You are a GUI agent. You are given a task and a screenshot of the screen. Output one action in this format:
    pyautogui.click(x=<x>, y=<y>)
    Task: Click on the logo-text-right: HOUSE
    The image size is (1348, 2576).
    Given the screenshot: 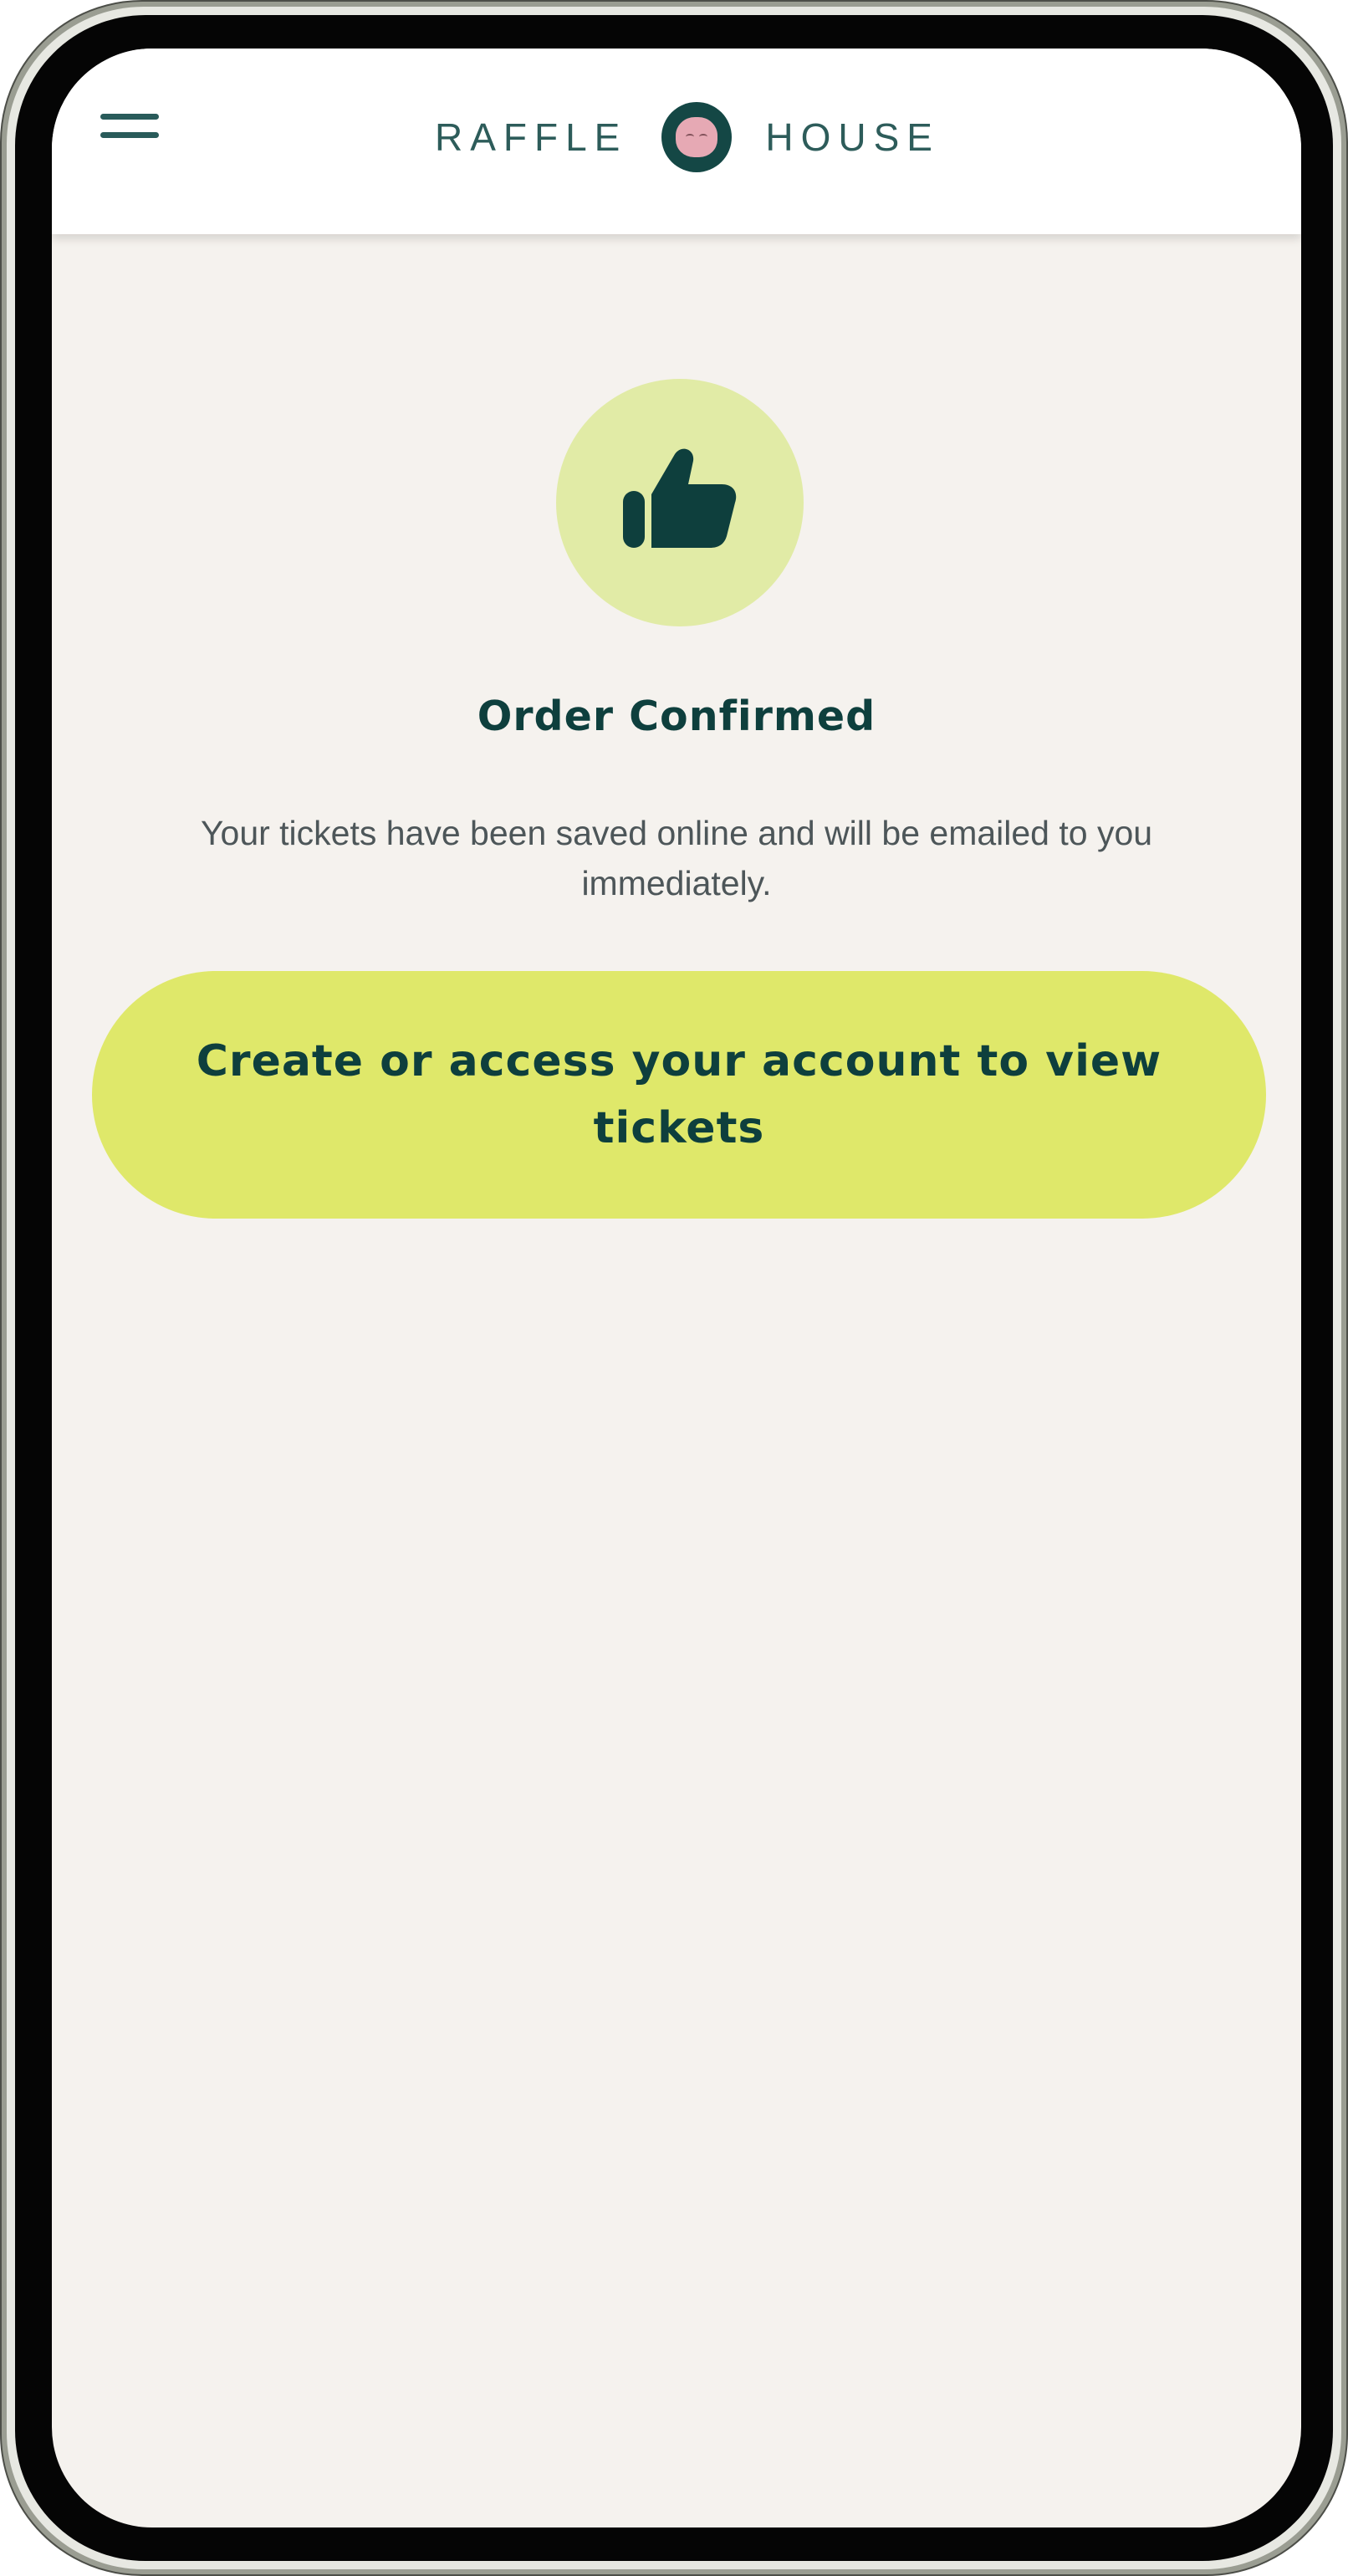 What is the action you would take?
    pyautogui.click(x=853, y=137)
    